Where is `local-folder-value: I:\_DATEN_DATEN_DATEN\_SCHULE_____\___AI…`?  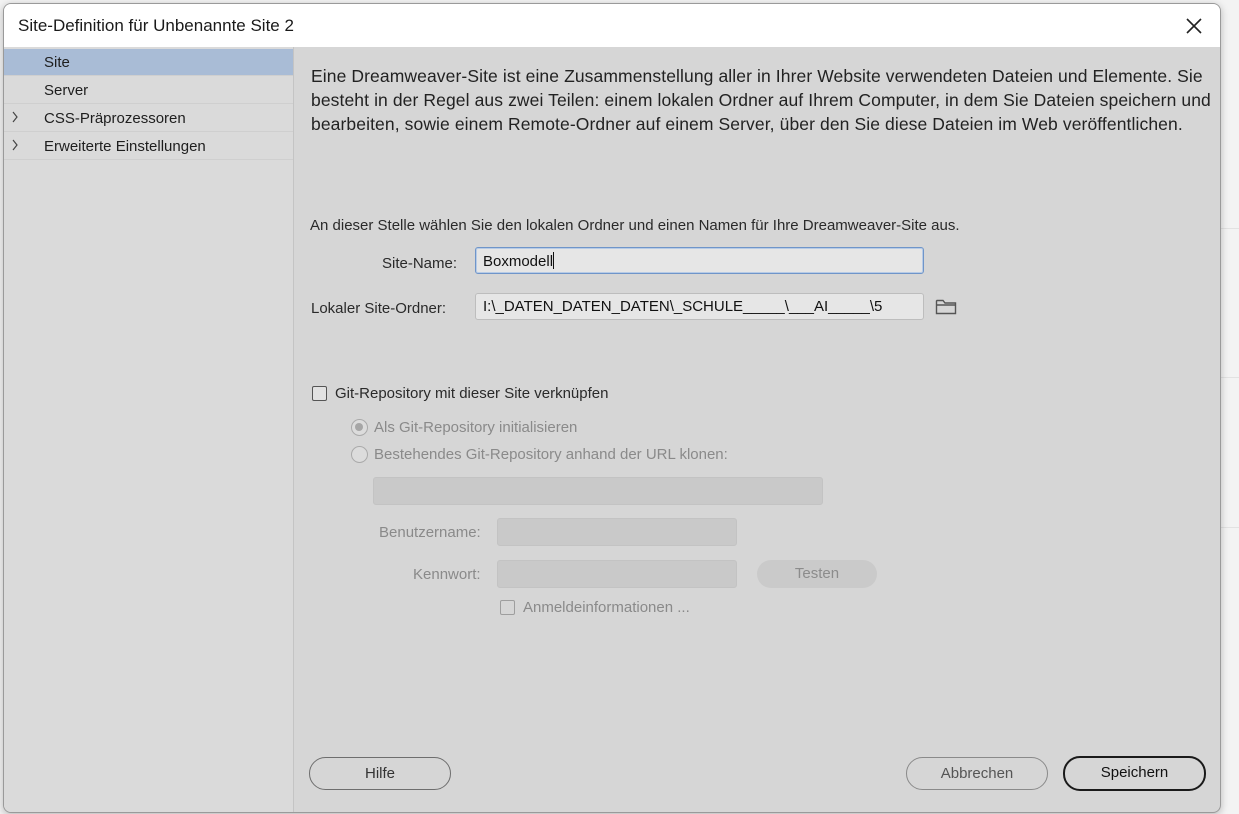
local-folder-value: I:\_DATEN_DATEN_DATEN\_SCHULE_____\___AI… is located at coordinates (683, 306).